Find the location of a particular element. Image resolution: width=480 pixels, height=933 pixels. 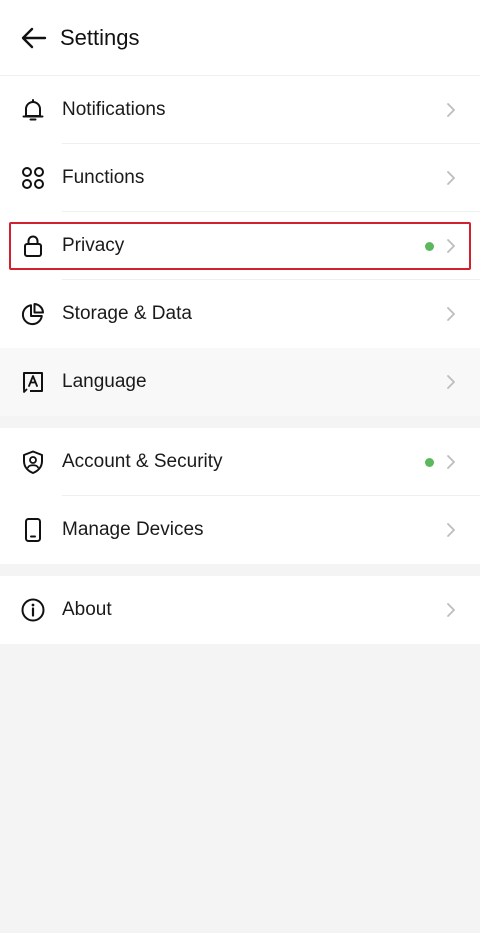

back-button is located at coordinates (34, 38).